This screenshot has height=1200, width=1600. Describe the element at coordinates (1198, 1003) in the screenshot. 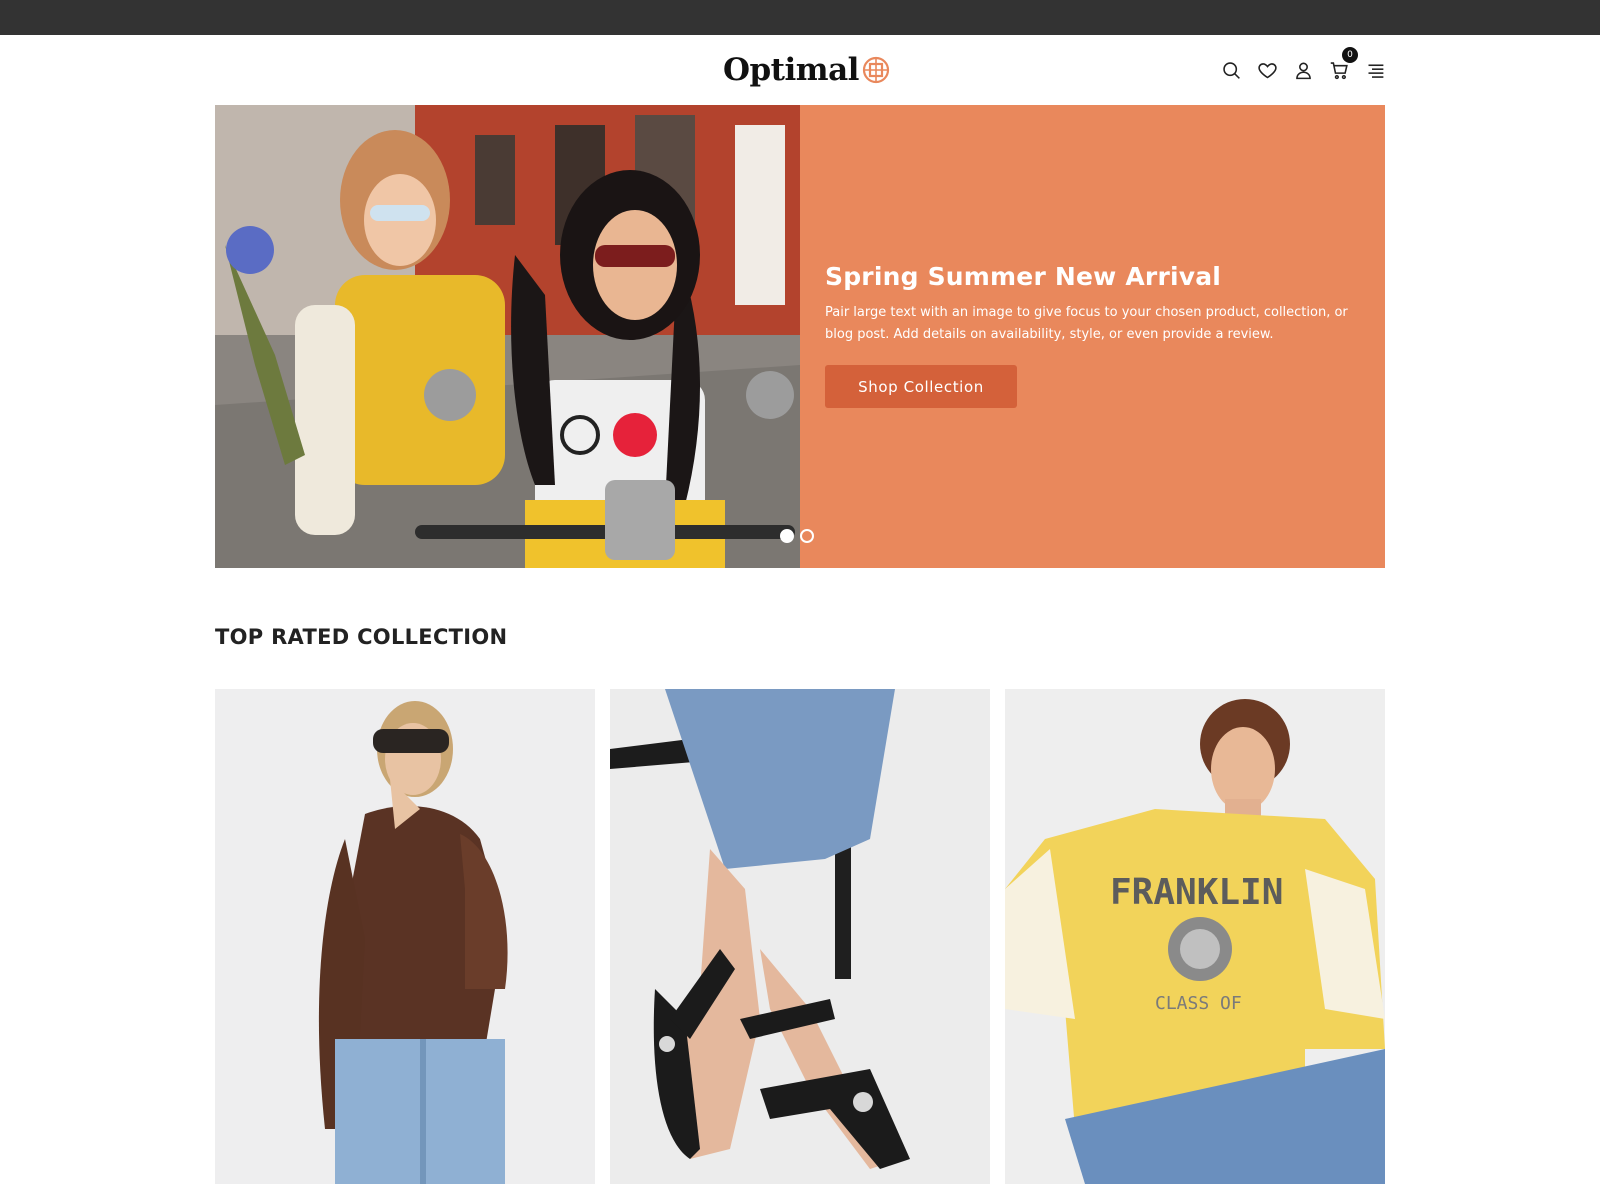

I see `svg-text: CLASS OF` at that location.